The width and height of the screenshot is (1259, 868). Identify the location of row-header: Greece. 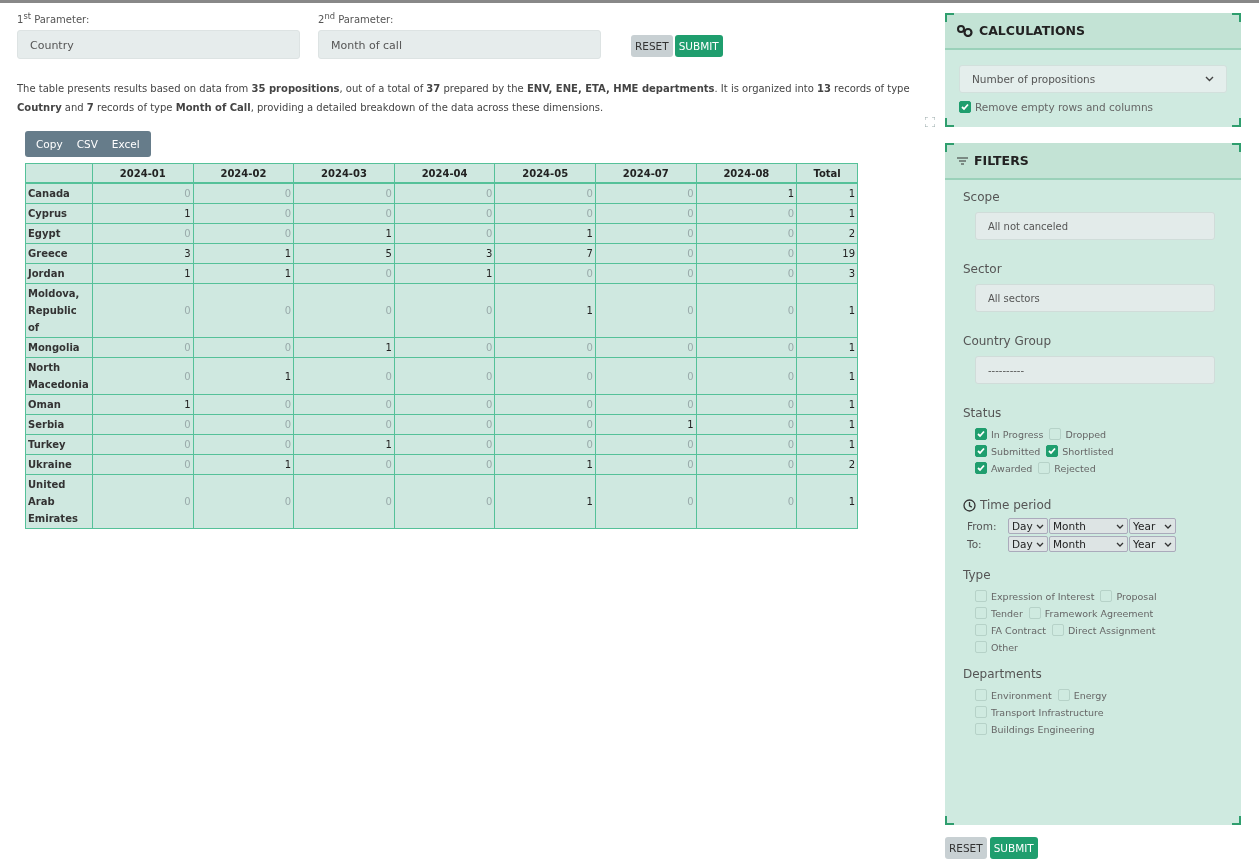
(59, 253).